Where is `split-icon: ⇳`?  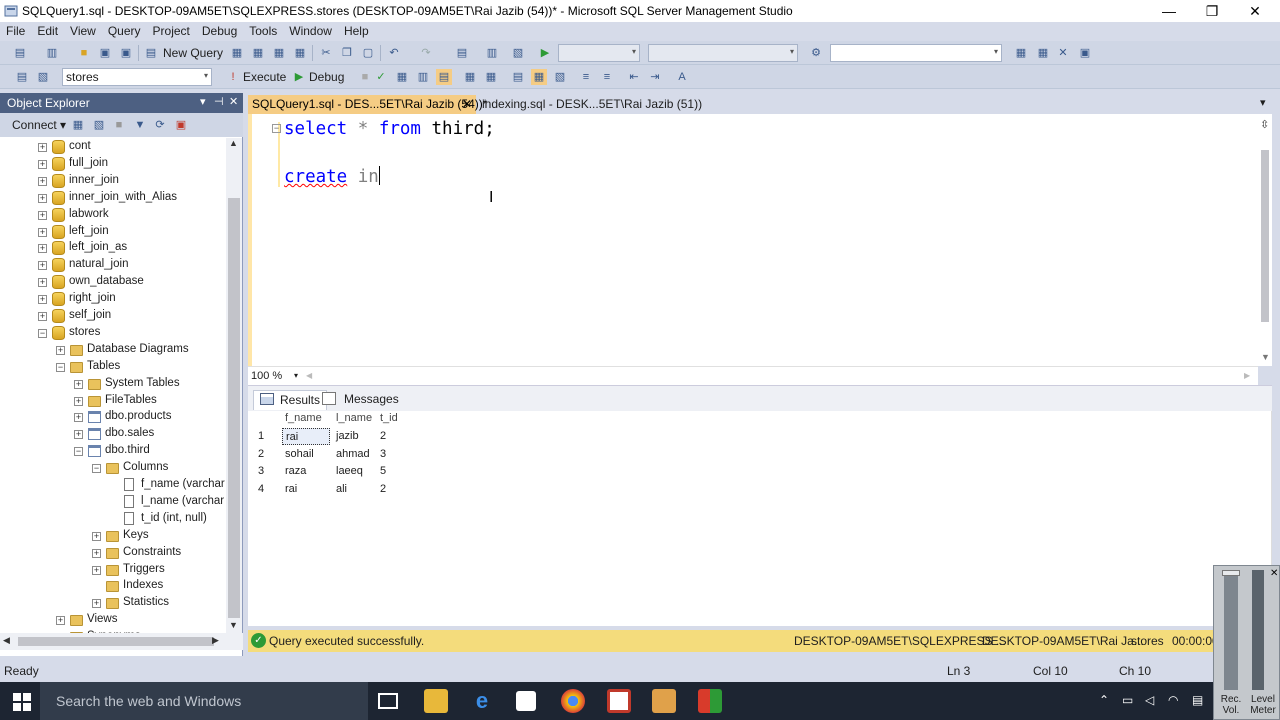 split-icon: ⇳ is located at coordinates (1264, 124).